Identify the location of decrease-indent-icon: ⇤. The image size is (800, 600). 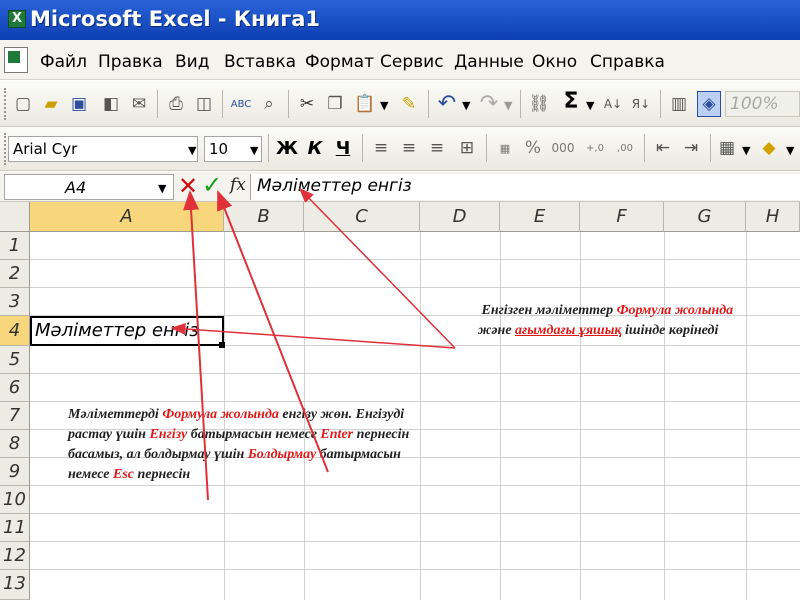
(663, 148).